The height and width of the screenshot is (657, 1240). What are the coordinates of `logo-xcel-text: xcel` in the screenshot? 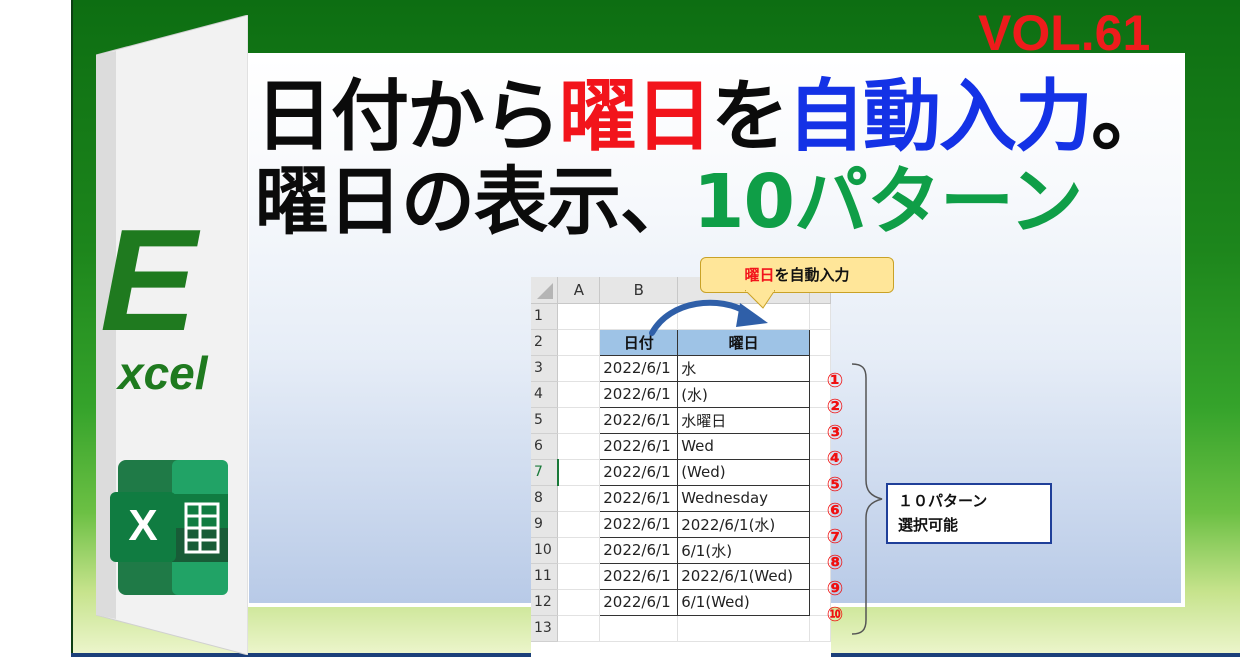 It's located at (163, 373).